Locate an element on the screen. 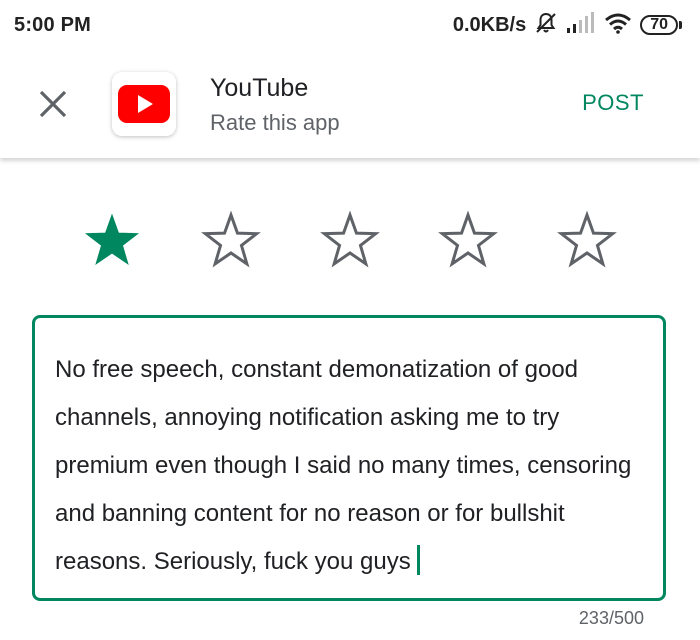 This screenshot has width=700, height=640. star-filled-icon is located at coordinates (112, 239).